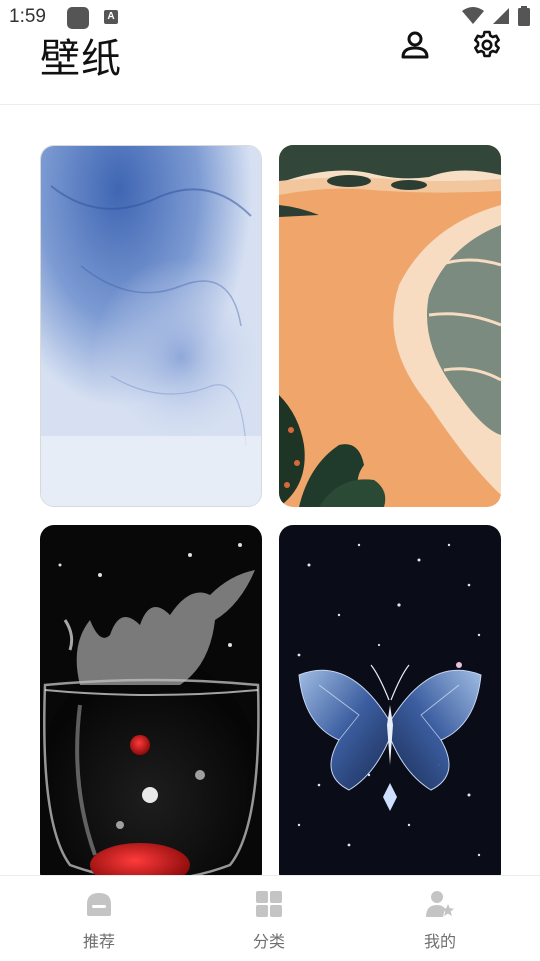 The width and height of the screenshot is (540, 961). Describe the element at coordinates (270, 64) in the screenshot. I see `app-header: 壁纸` at that location.